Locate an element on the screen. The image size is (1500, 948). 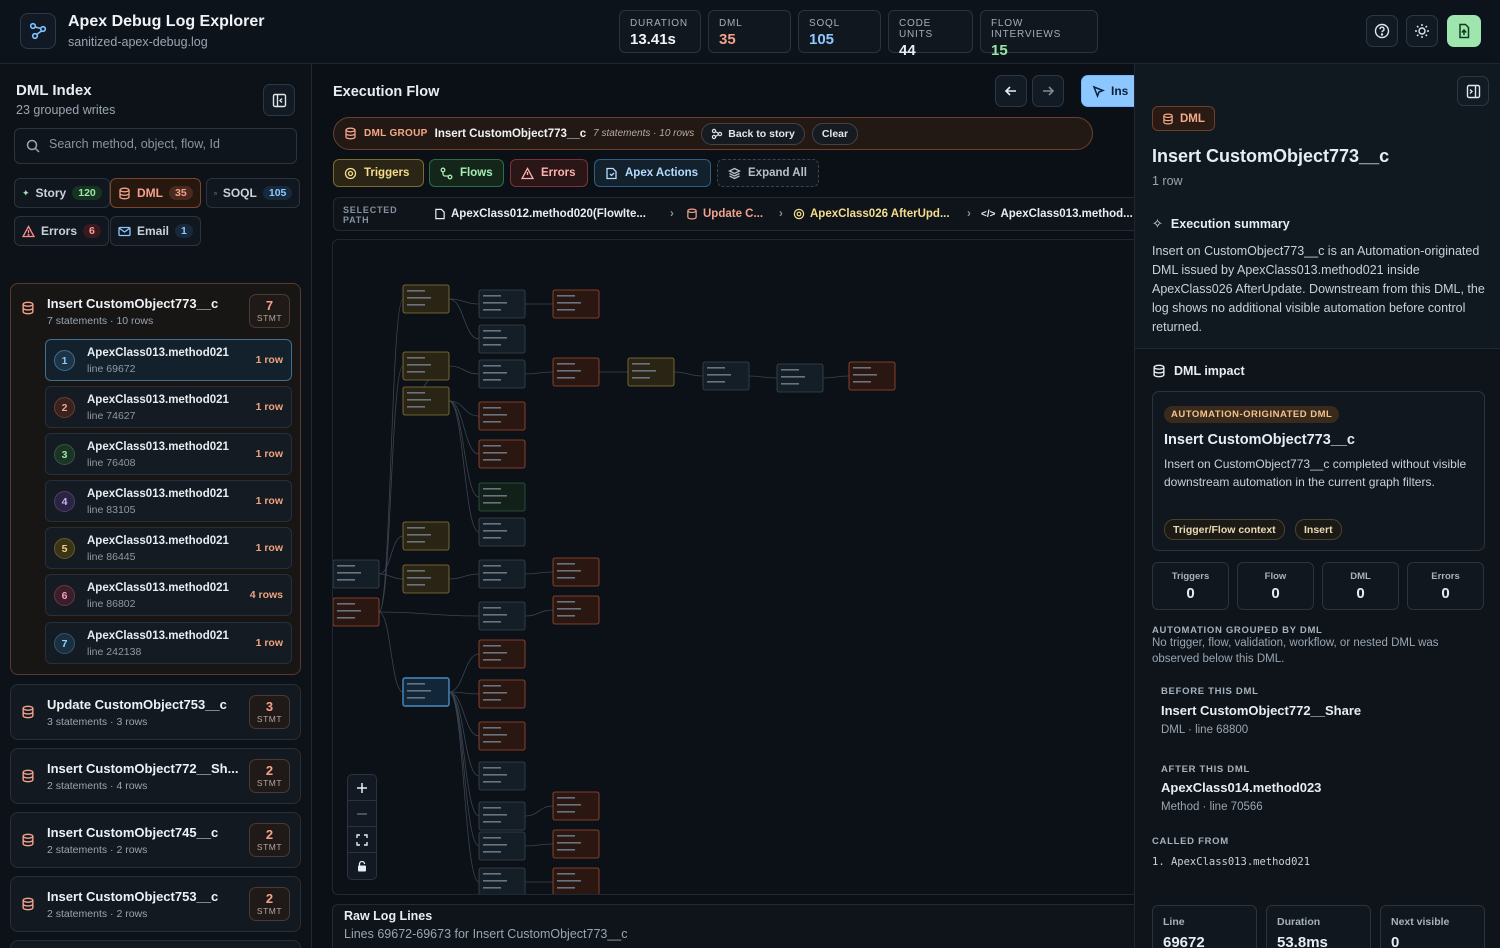
detail-rows: 1 row is located at coordinates (1167, 181).